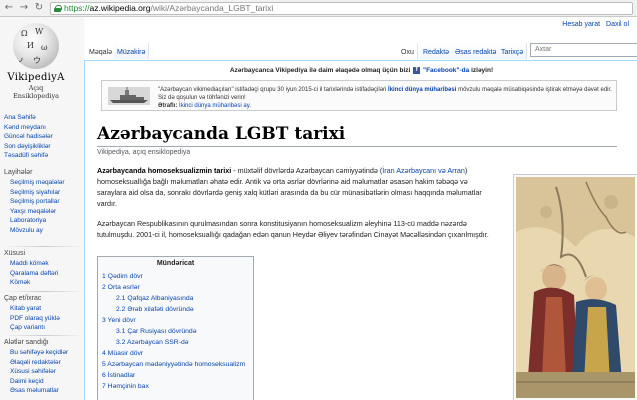 This screenshot has height=400, width=637. Describe the element at coordinates (175, 320) in the screenshot. I see `toc-item: 3 Yeni dövr` at that location.